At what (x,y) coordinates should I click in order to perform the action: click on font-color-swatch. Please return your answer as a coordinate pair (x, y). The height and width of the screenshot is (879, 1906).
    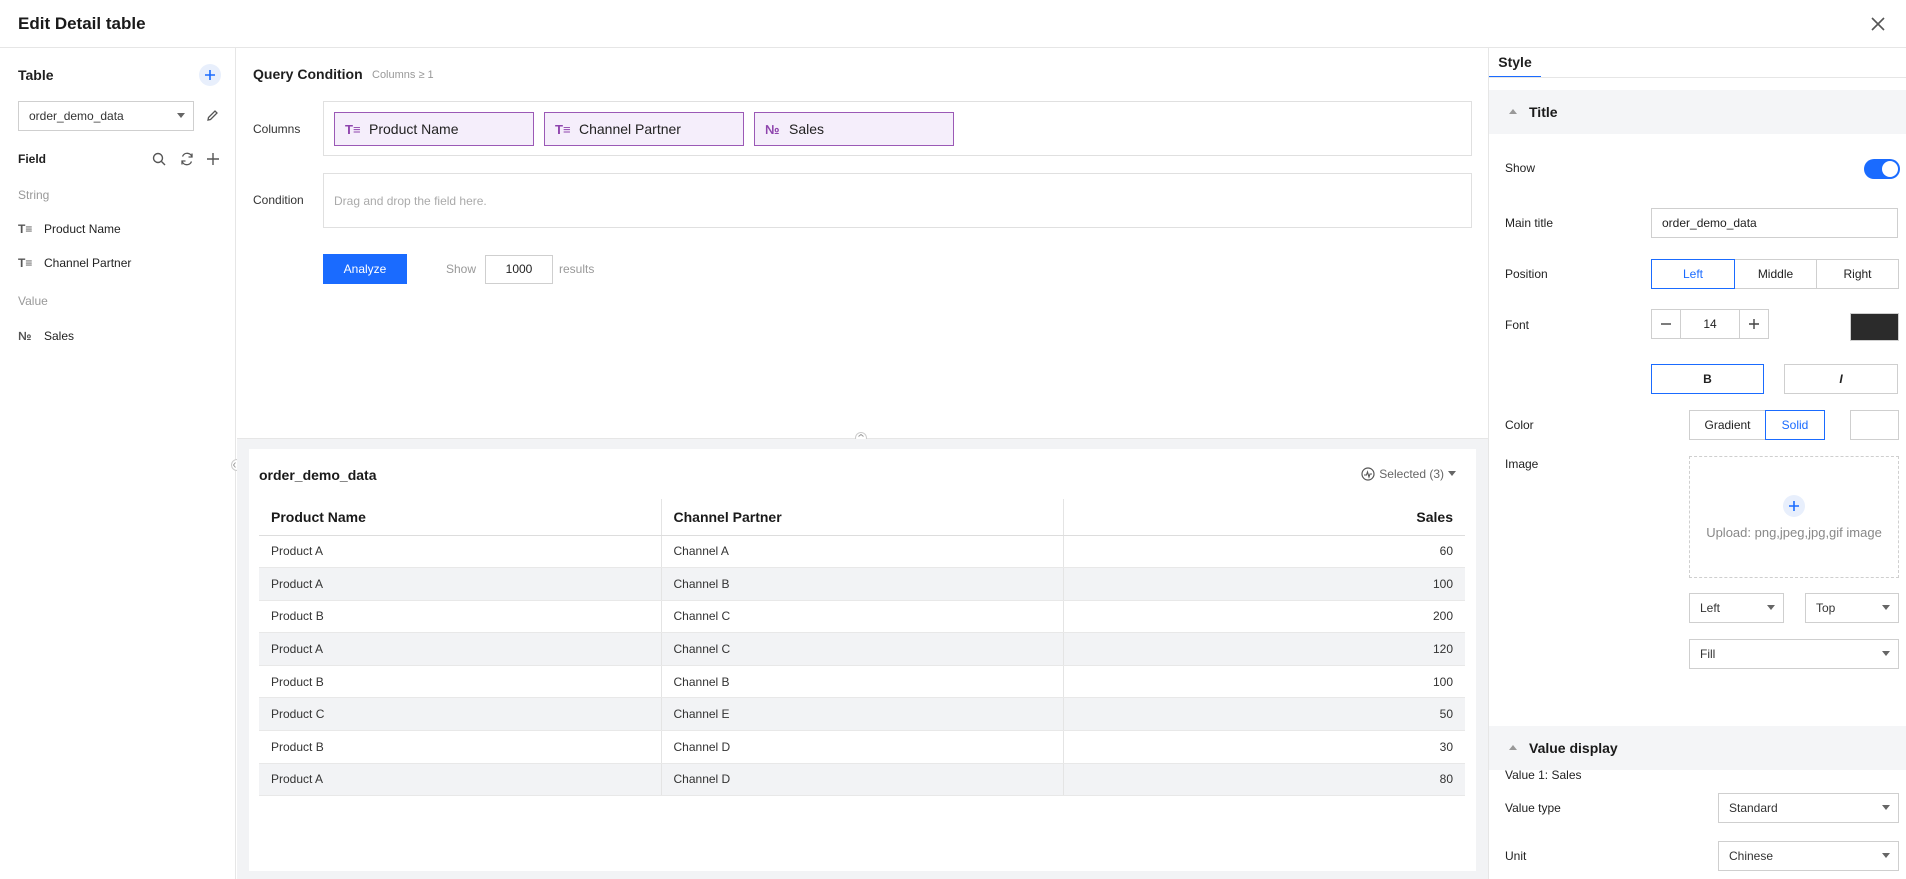
    Looking at the image, I should click on (1874, 327).